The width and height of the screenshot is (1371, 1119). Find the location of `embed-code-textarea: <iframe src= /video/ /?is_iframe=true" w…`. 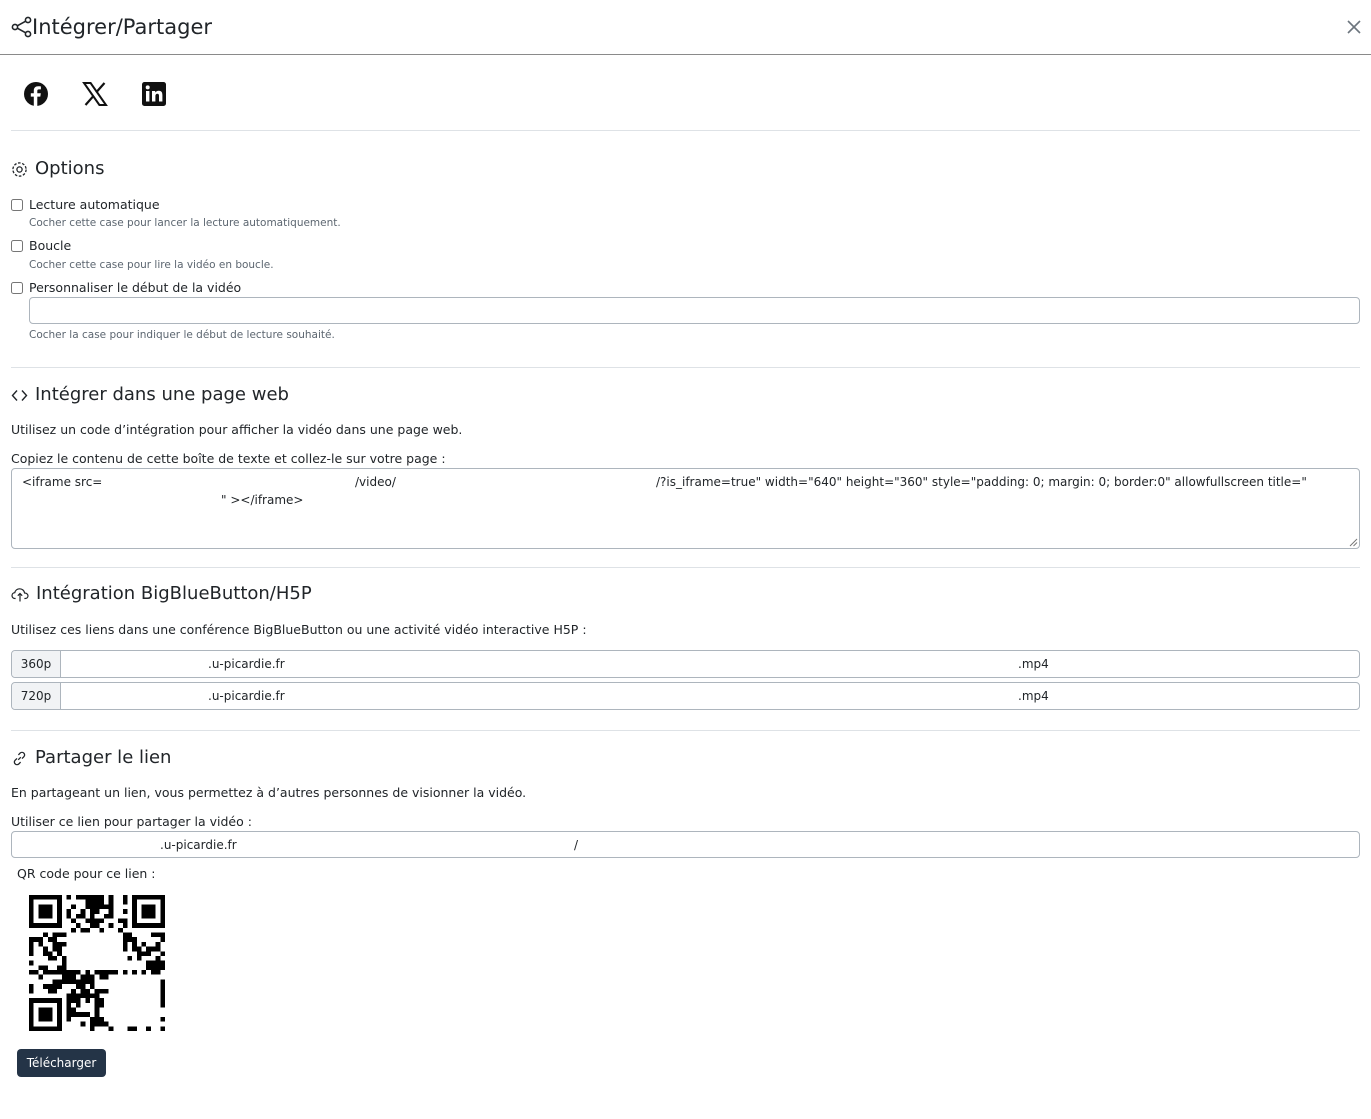

embed-code-textarea: <iframe src= /video/ /?is_iframe=true" w… is located at coordinates (685, 508).